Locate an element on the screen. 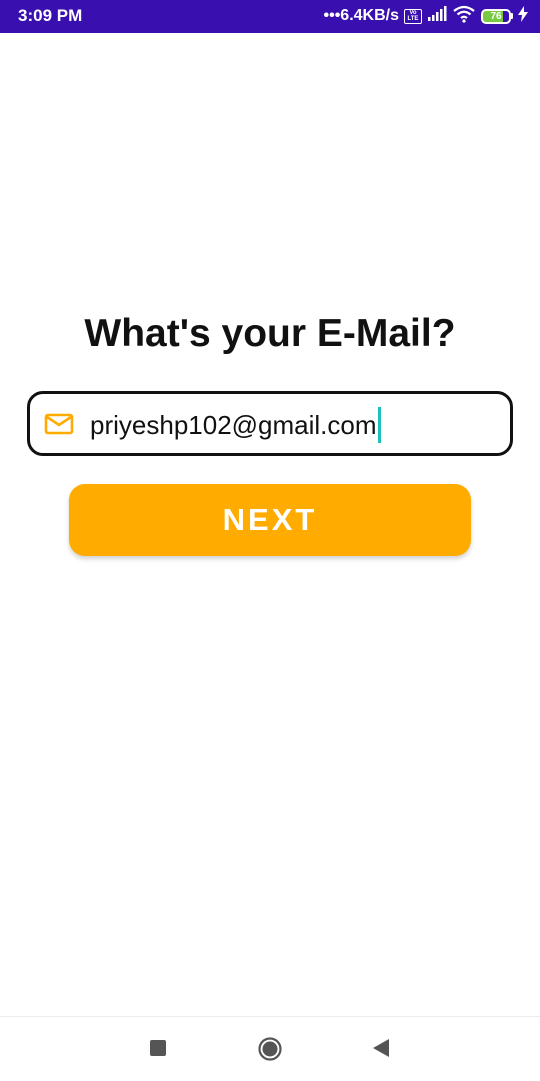 The height and width of the screenshot is (1081, 540). status-icons: •••6.4KB/s Vo LTE 76 is located at coordinates (425, 16).